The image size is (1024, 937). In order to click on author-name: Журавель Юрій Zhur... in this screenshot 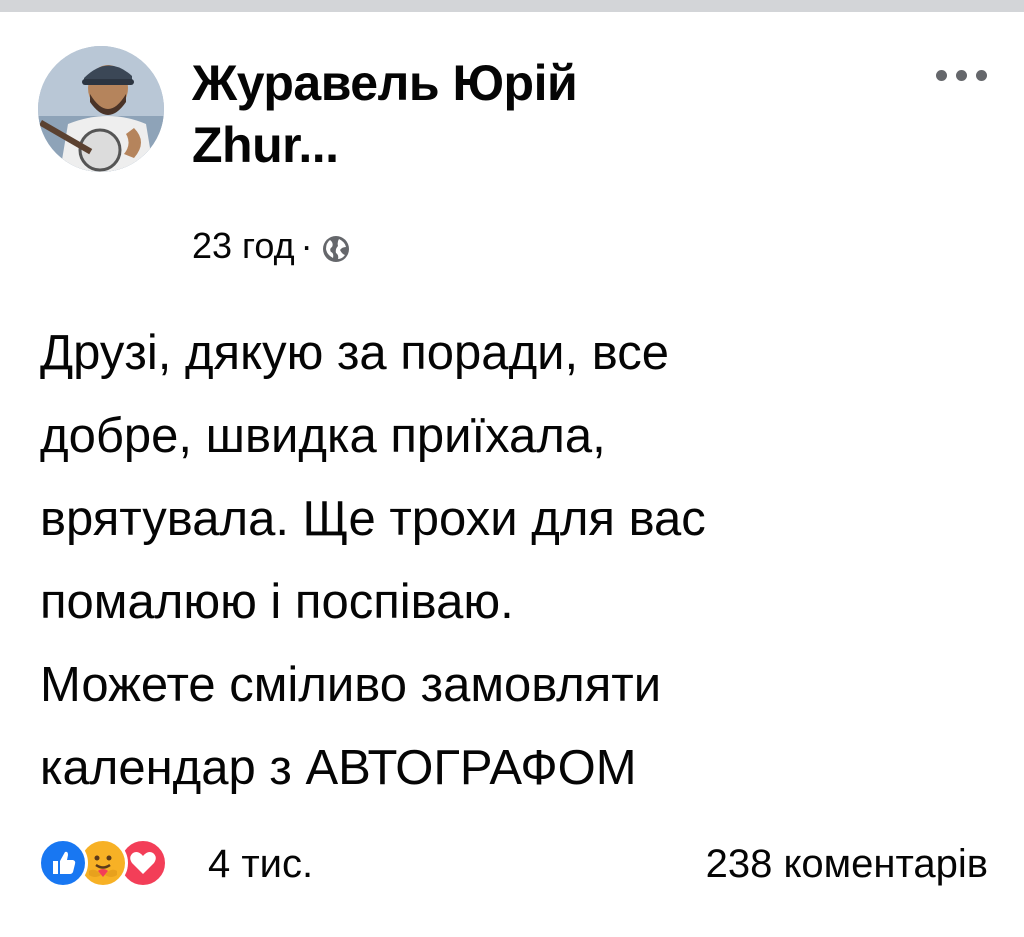, I will do `click(452, 114)`.